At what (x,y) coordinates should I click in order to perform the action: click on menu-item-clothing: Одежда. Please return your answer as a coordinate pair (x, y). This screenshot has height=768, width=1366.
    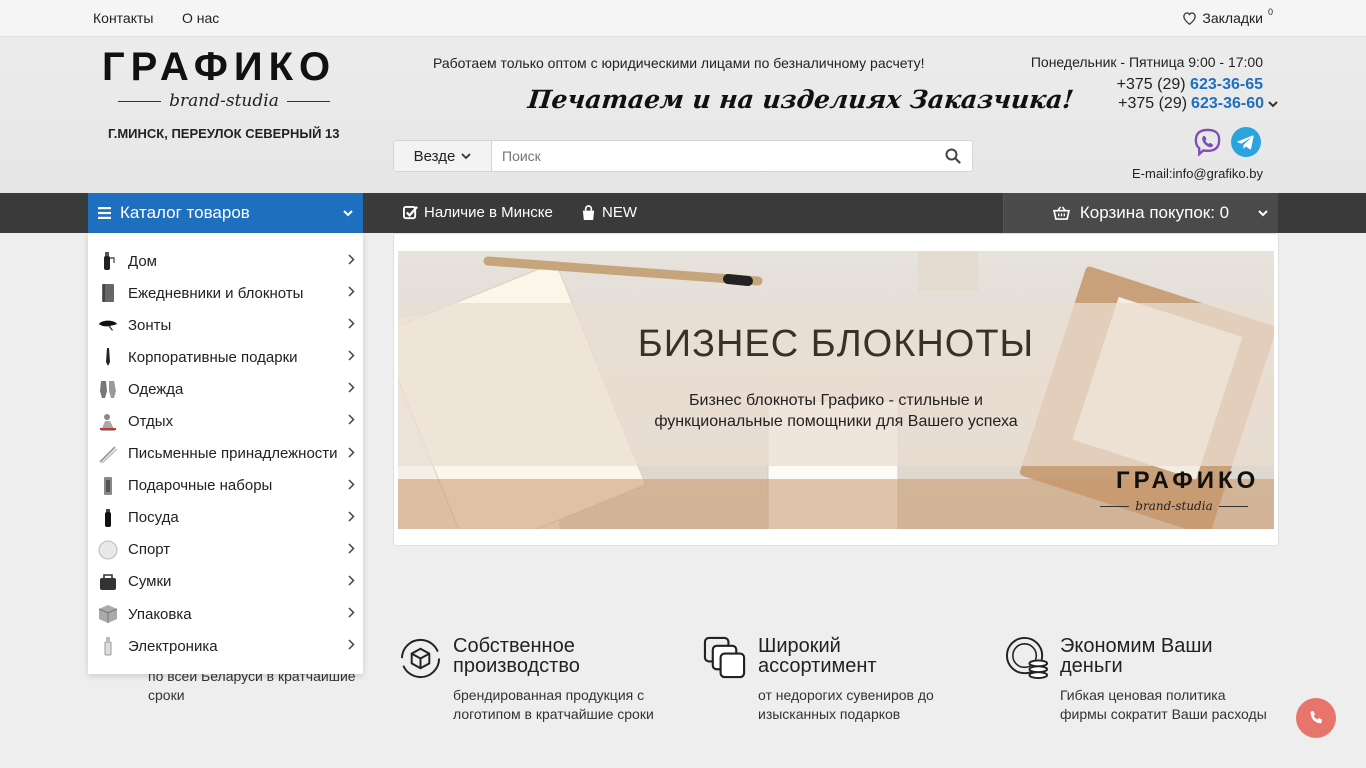
    Looking at the image, I should click on (225, 389).